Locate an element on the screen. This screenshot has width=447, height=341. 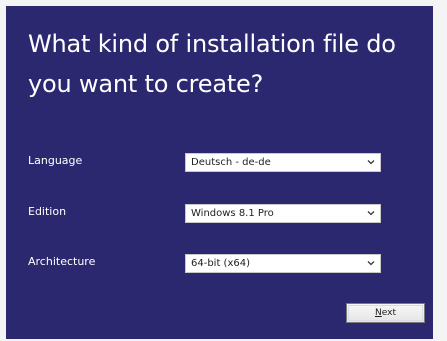
next-button: Next is located at coordinates (385, 313).